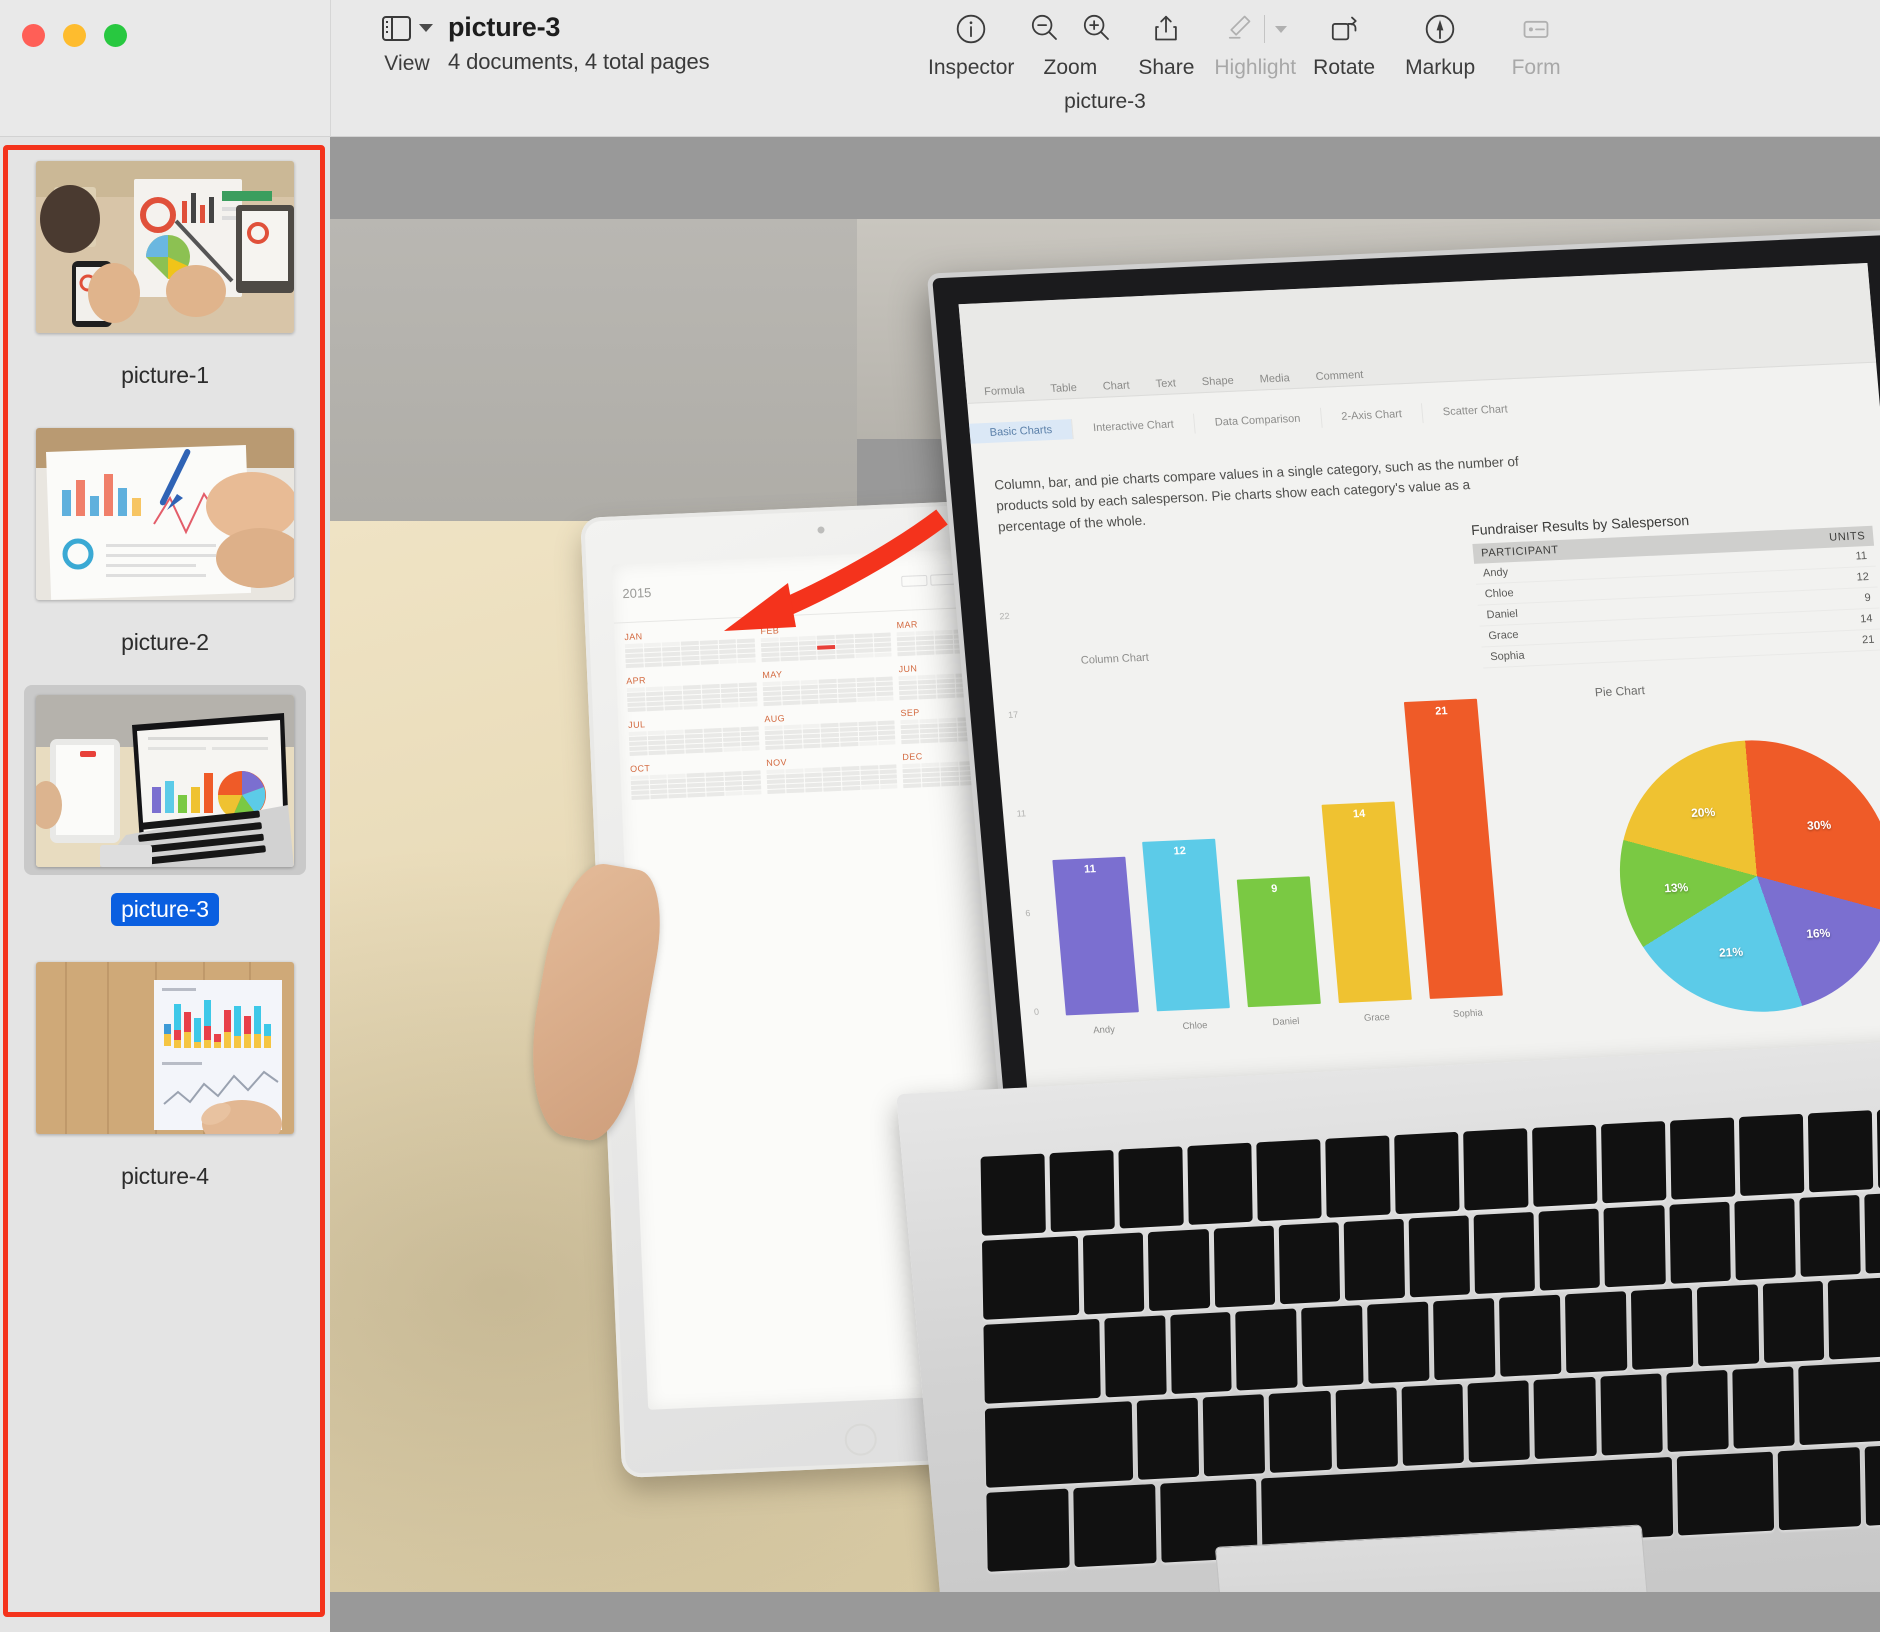  Describe the element at coordinates (1498, 593) in the screenshot. I see `table-cell: Chloe` at that location.